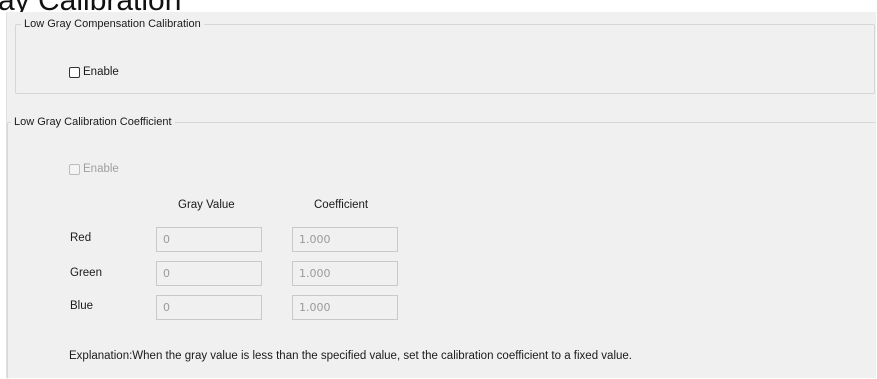  I want to click on compensation-enable-box, so click(74, 72).